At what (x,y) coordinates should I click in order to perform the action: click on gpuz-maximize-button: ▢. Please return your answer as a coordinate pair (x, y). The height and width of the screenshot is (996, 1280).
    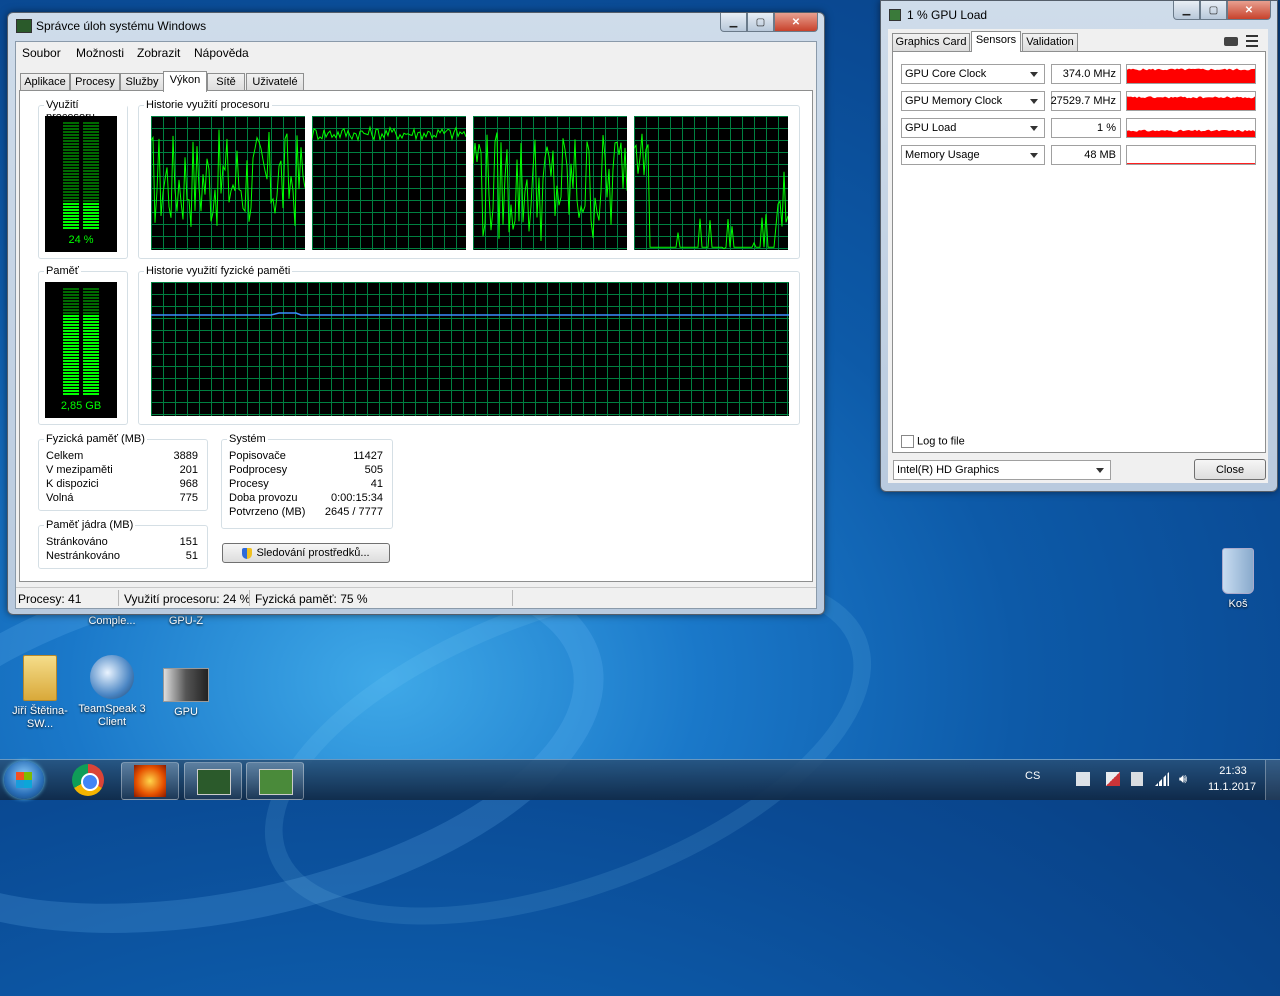
    Looking at the image, I should click on (1213, 10).